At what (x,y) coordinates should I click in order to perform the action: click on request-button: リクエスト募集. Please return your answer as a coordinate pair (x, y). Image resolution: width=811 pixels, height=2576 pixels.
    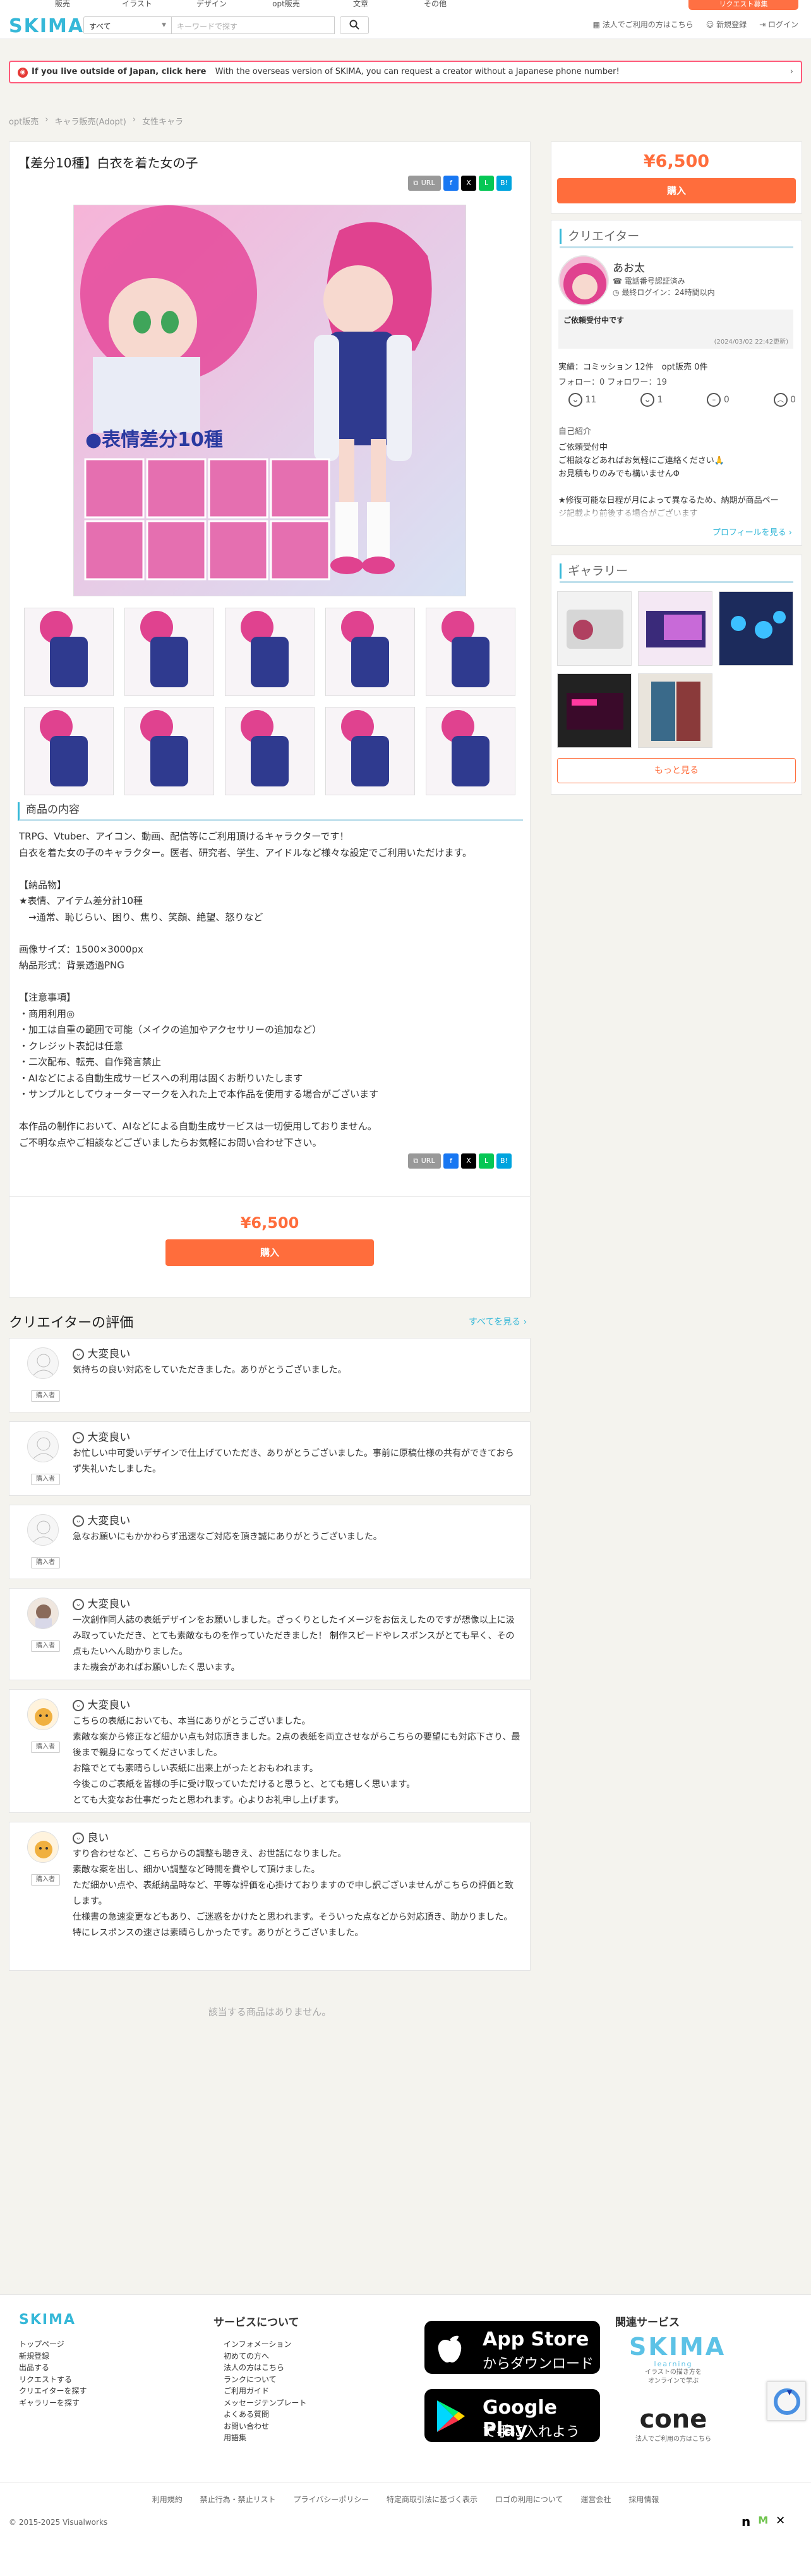
    Looking at the image, I should click on (743, 5).